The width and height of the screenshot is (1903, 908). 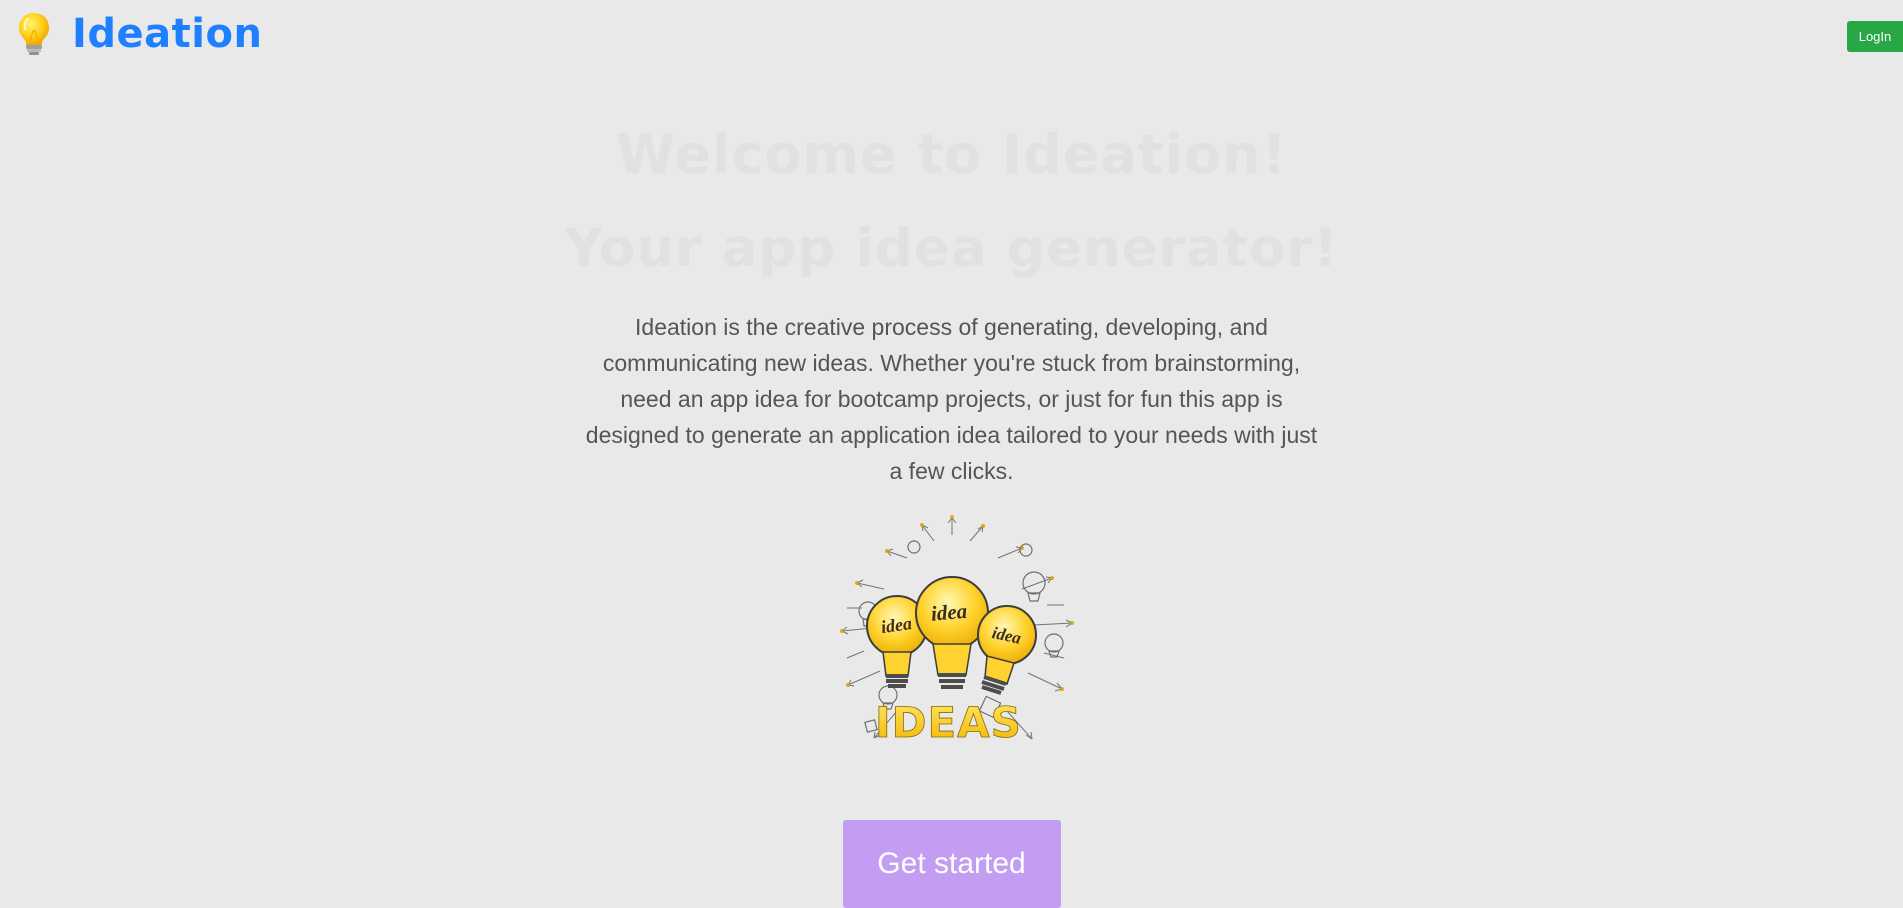 What do you see at coordinates (895, 625) in the screenshot?
I see `bulb-label-left: idea` at bounding box center [895, 625].